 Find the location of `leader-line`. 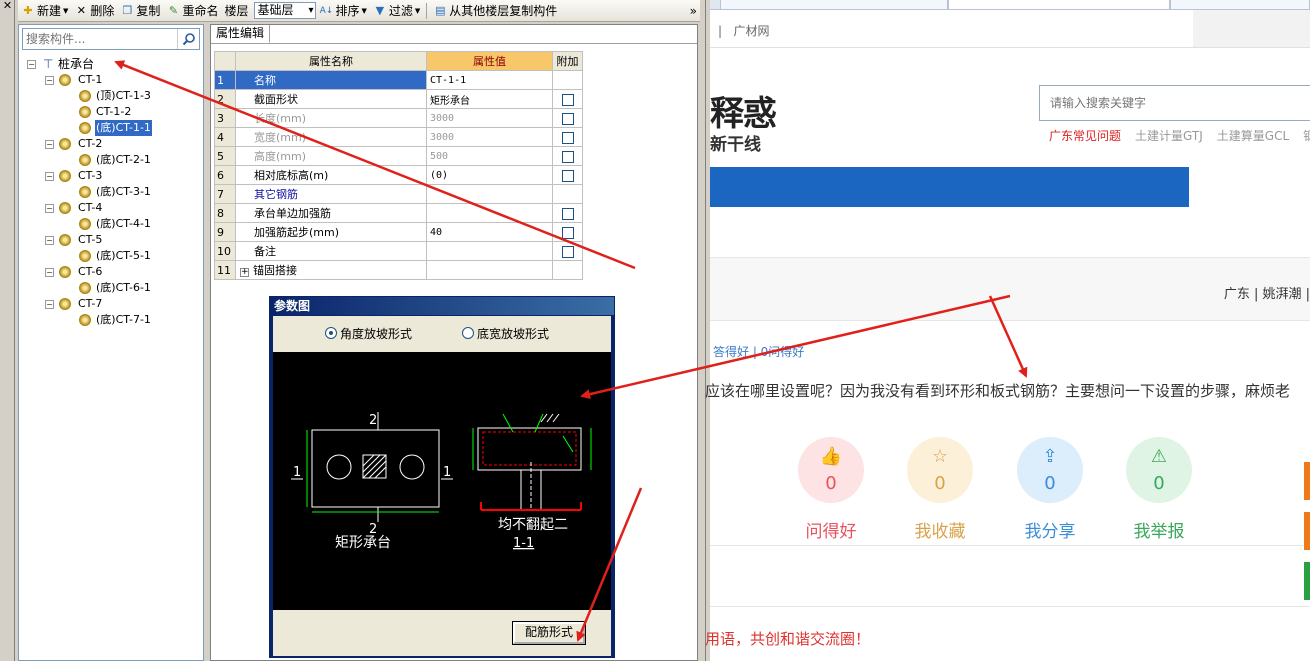

leader-line is located at coordinates (568, 444).